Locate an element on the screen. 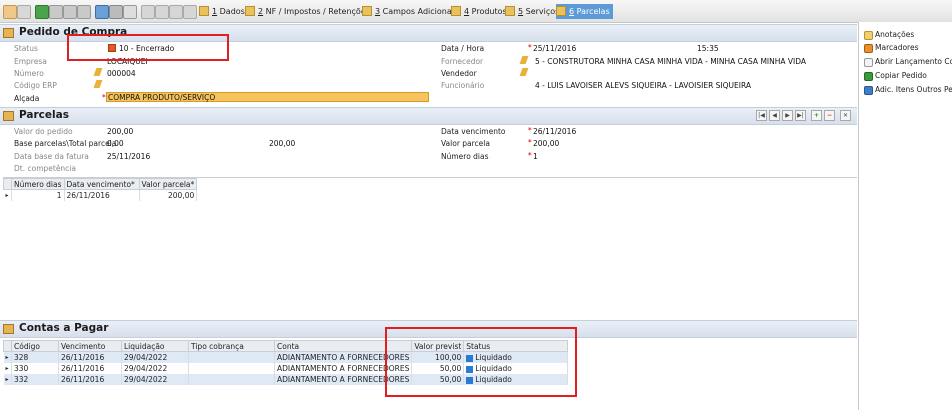  column-header: Valor parcela* is located at coordinates (168, 184).